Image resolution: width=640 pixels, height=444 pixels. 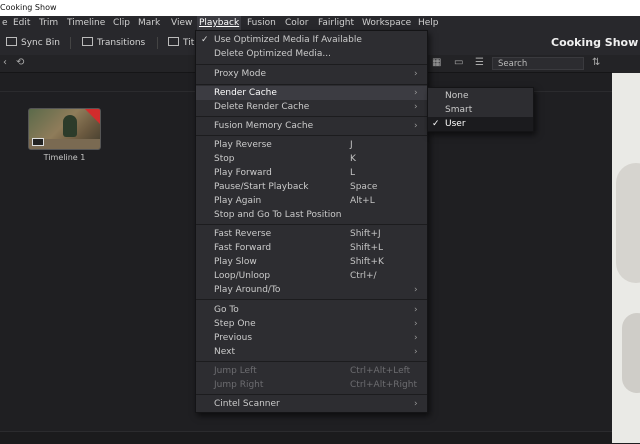 What do you see at coordinates (243, 234) in the screenshot?
I see `menu-item-label: Fast Reverse` at bounding box center [243, 234].